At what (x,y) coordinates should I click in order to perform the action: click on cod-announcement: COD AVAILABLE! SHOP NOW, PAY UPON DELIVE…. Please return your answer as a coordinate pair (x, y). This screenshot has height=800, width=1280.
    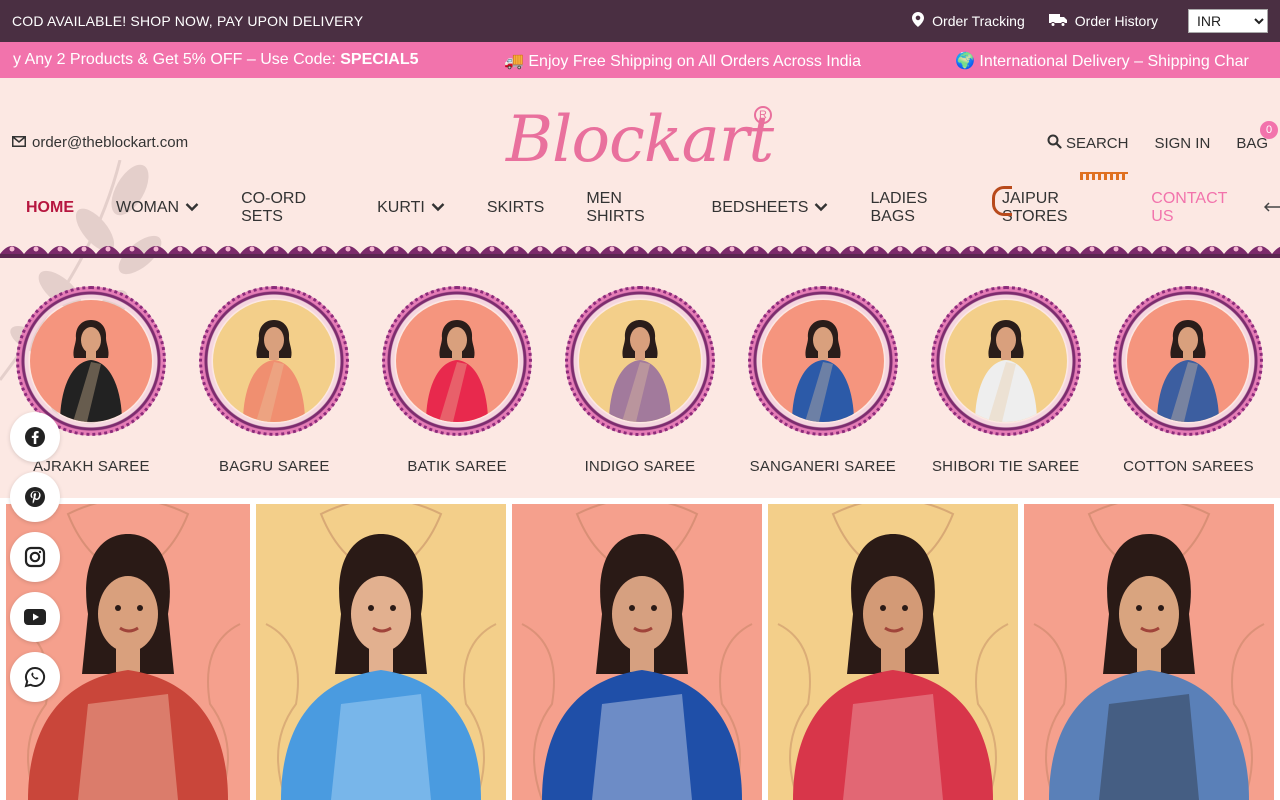
    Looking at the image, I should click on (188, 21).